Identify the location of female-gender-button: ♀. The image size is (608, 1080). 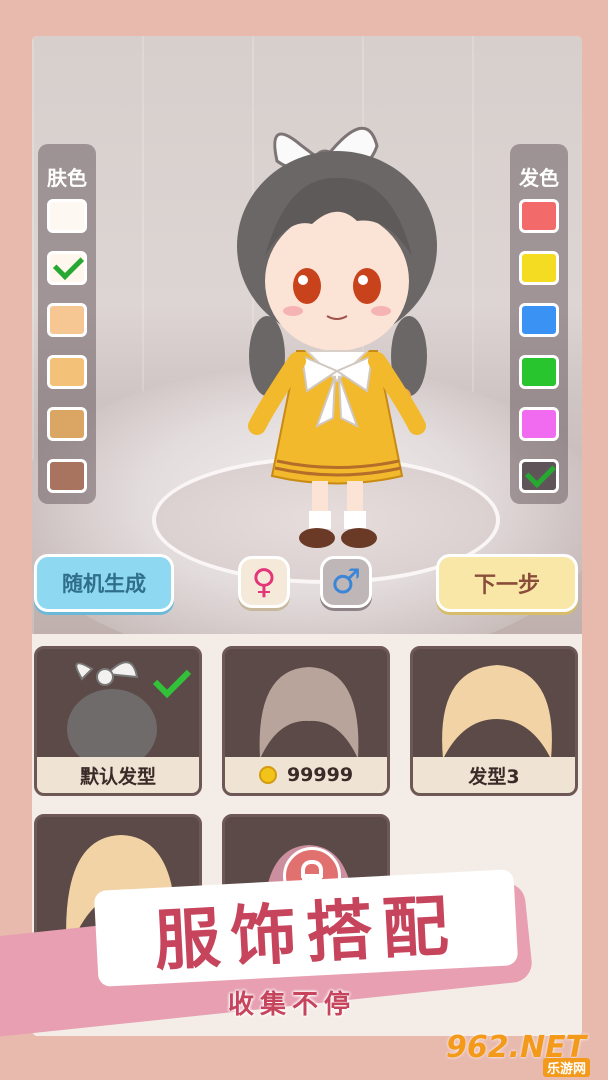
(264, 582).